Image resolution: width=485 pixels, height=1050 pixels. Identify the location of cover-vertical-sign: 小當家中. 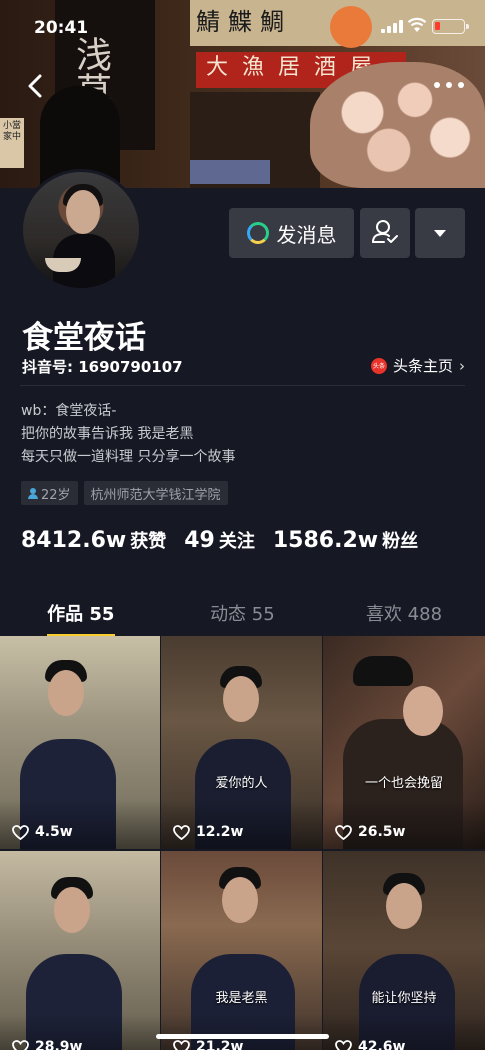
(12, 143).